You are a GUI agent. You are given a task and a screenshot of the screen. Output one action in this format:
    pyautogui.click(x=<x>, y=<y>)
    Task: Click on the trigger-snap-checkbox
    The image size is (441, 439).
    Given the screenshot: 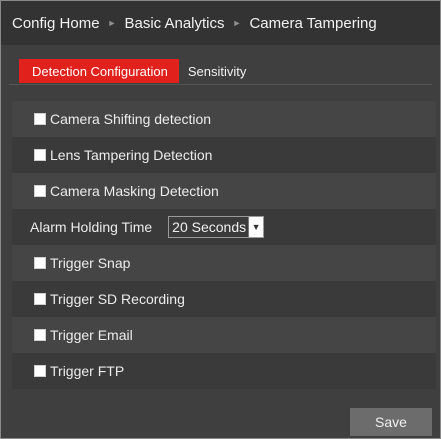 What is the action you would take?
    pyautogui.click(x=40, y=263)
    